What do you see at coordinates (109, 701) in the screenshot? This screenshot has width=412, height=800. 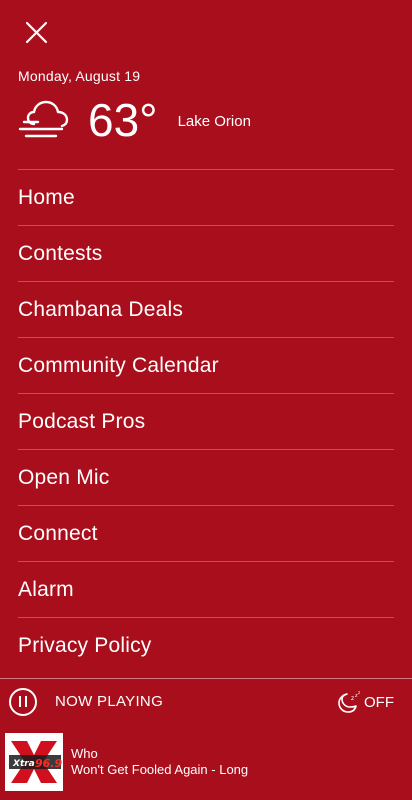 I see `now-playing-label: NOW PLAYING` at bounding box center [109, 701].